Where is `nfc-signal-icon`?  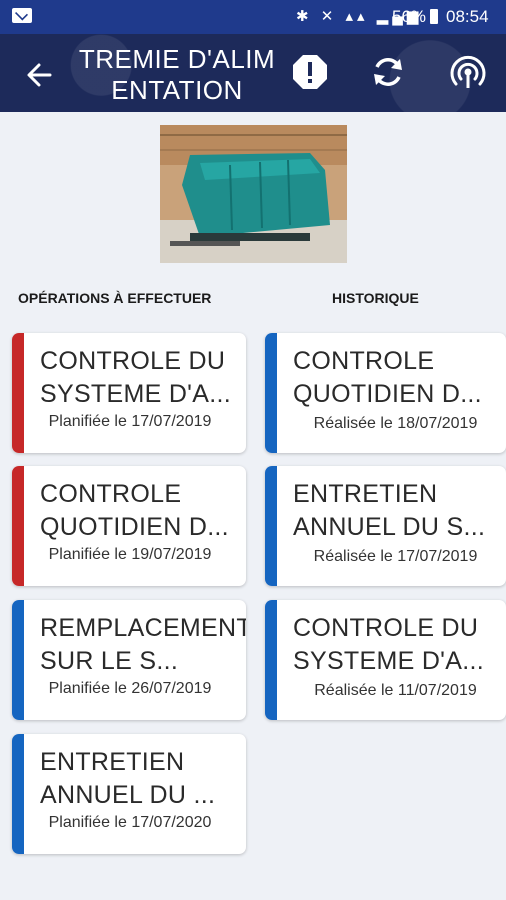 nfc-signal-icon is located at coordinates (468, 72).